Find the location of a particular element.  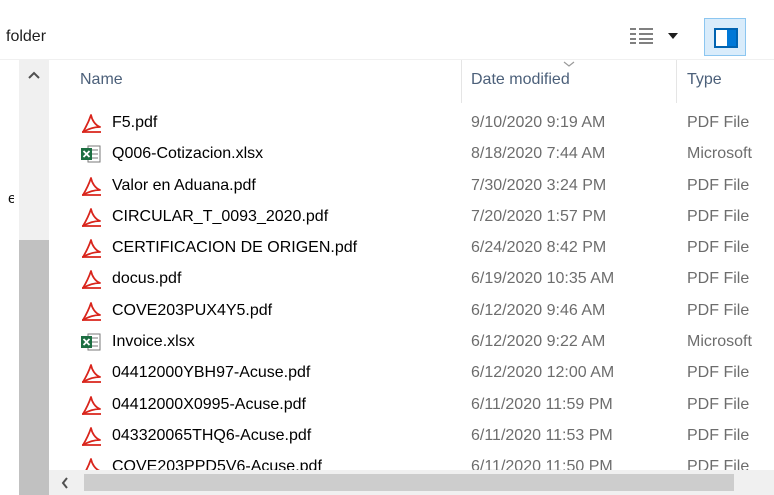

folder-title: folder is located at coordinates (26, 36).